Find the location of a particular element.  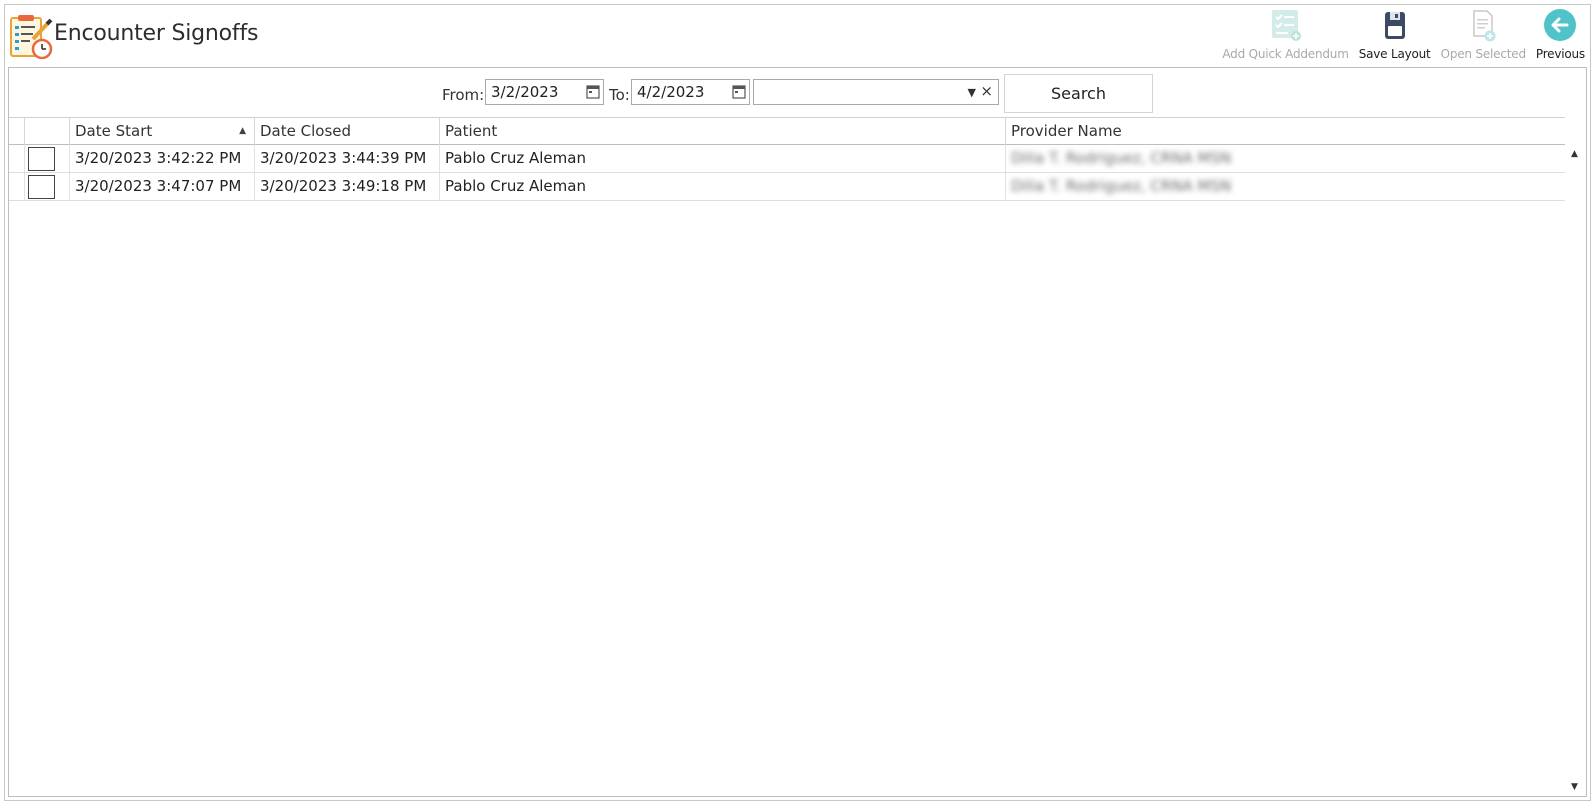

save-layout-label: Save Layout is located at coordinates (1394, 54).